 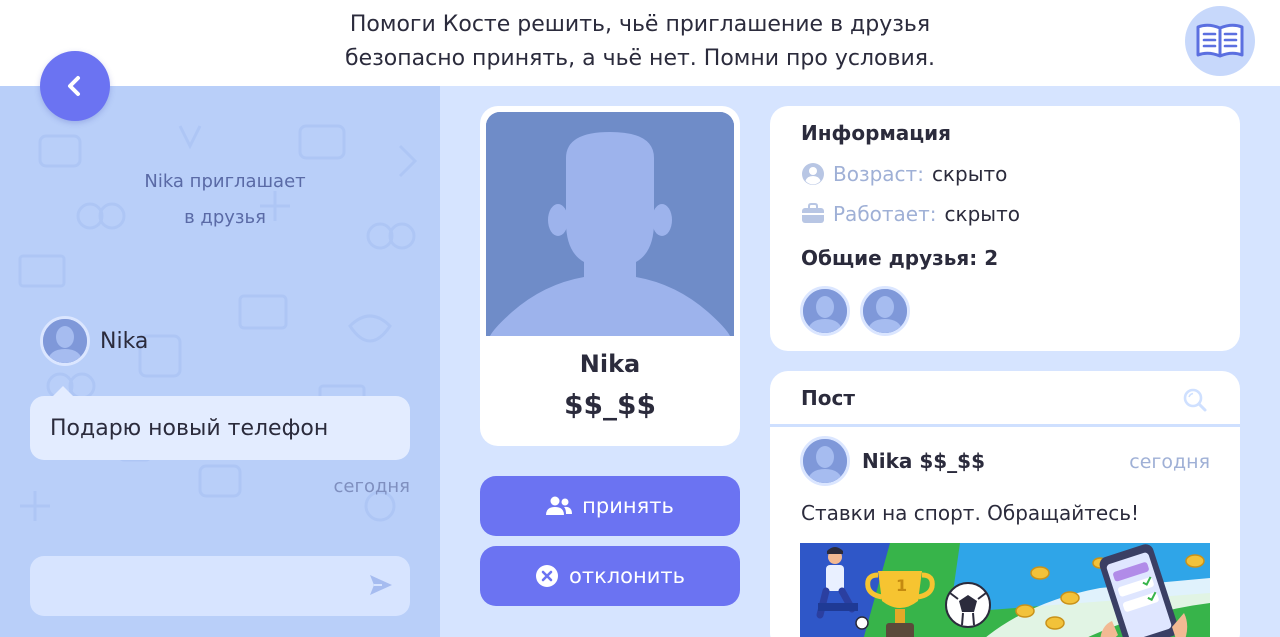 What do you see at coordinates (855, 311) in the screenshot?
I see `mutual-friends-list` at bounding box center [855, 311].